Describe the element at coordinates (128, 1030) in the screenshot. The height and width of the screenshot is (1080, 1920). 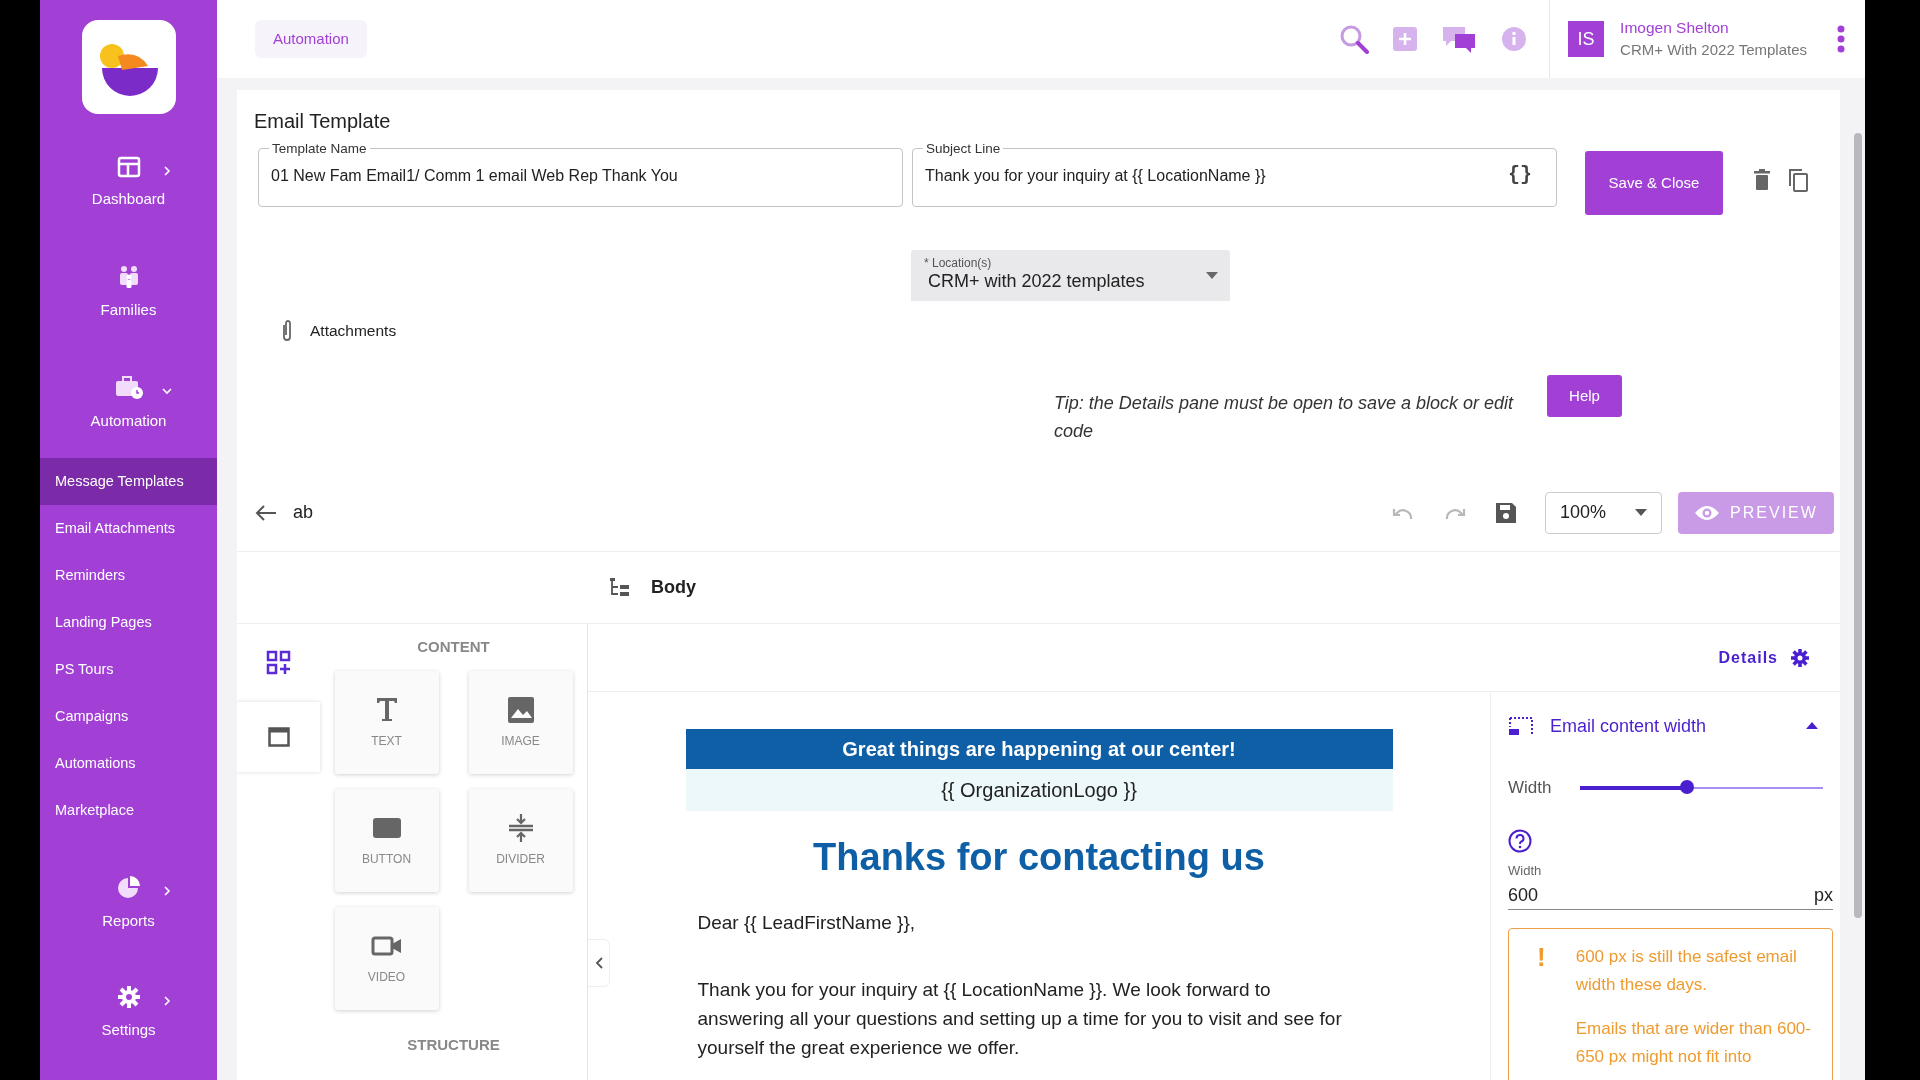
I see `sidebar-item: Settings` at that location.